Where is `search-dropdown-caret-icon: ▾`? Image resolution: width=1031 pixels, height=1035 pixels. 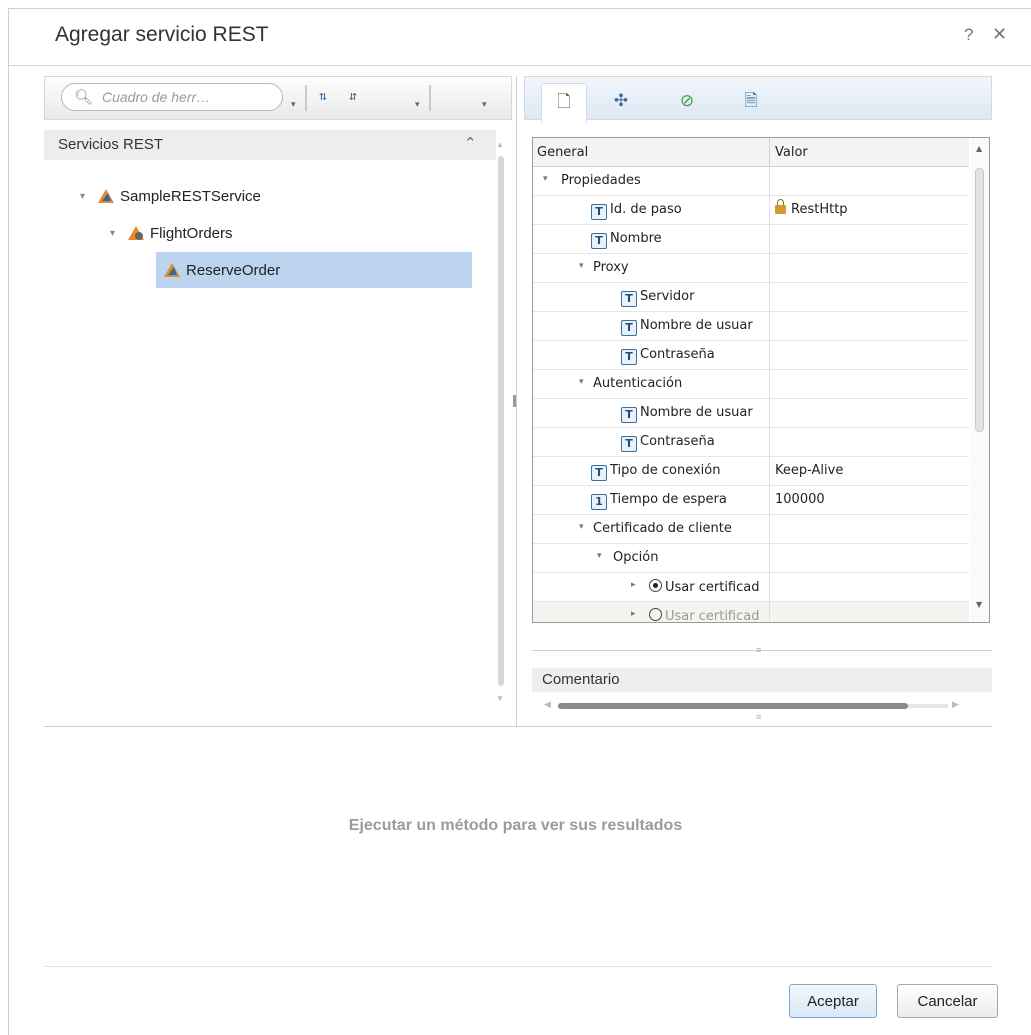
search-dropdown-caret-icon: ▾ is located at coordinates (293, 104).